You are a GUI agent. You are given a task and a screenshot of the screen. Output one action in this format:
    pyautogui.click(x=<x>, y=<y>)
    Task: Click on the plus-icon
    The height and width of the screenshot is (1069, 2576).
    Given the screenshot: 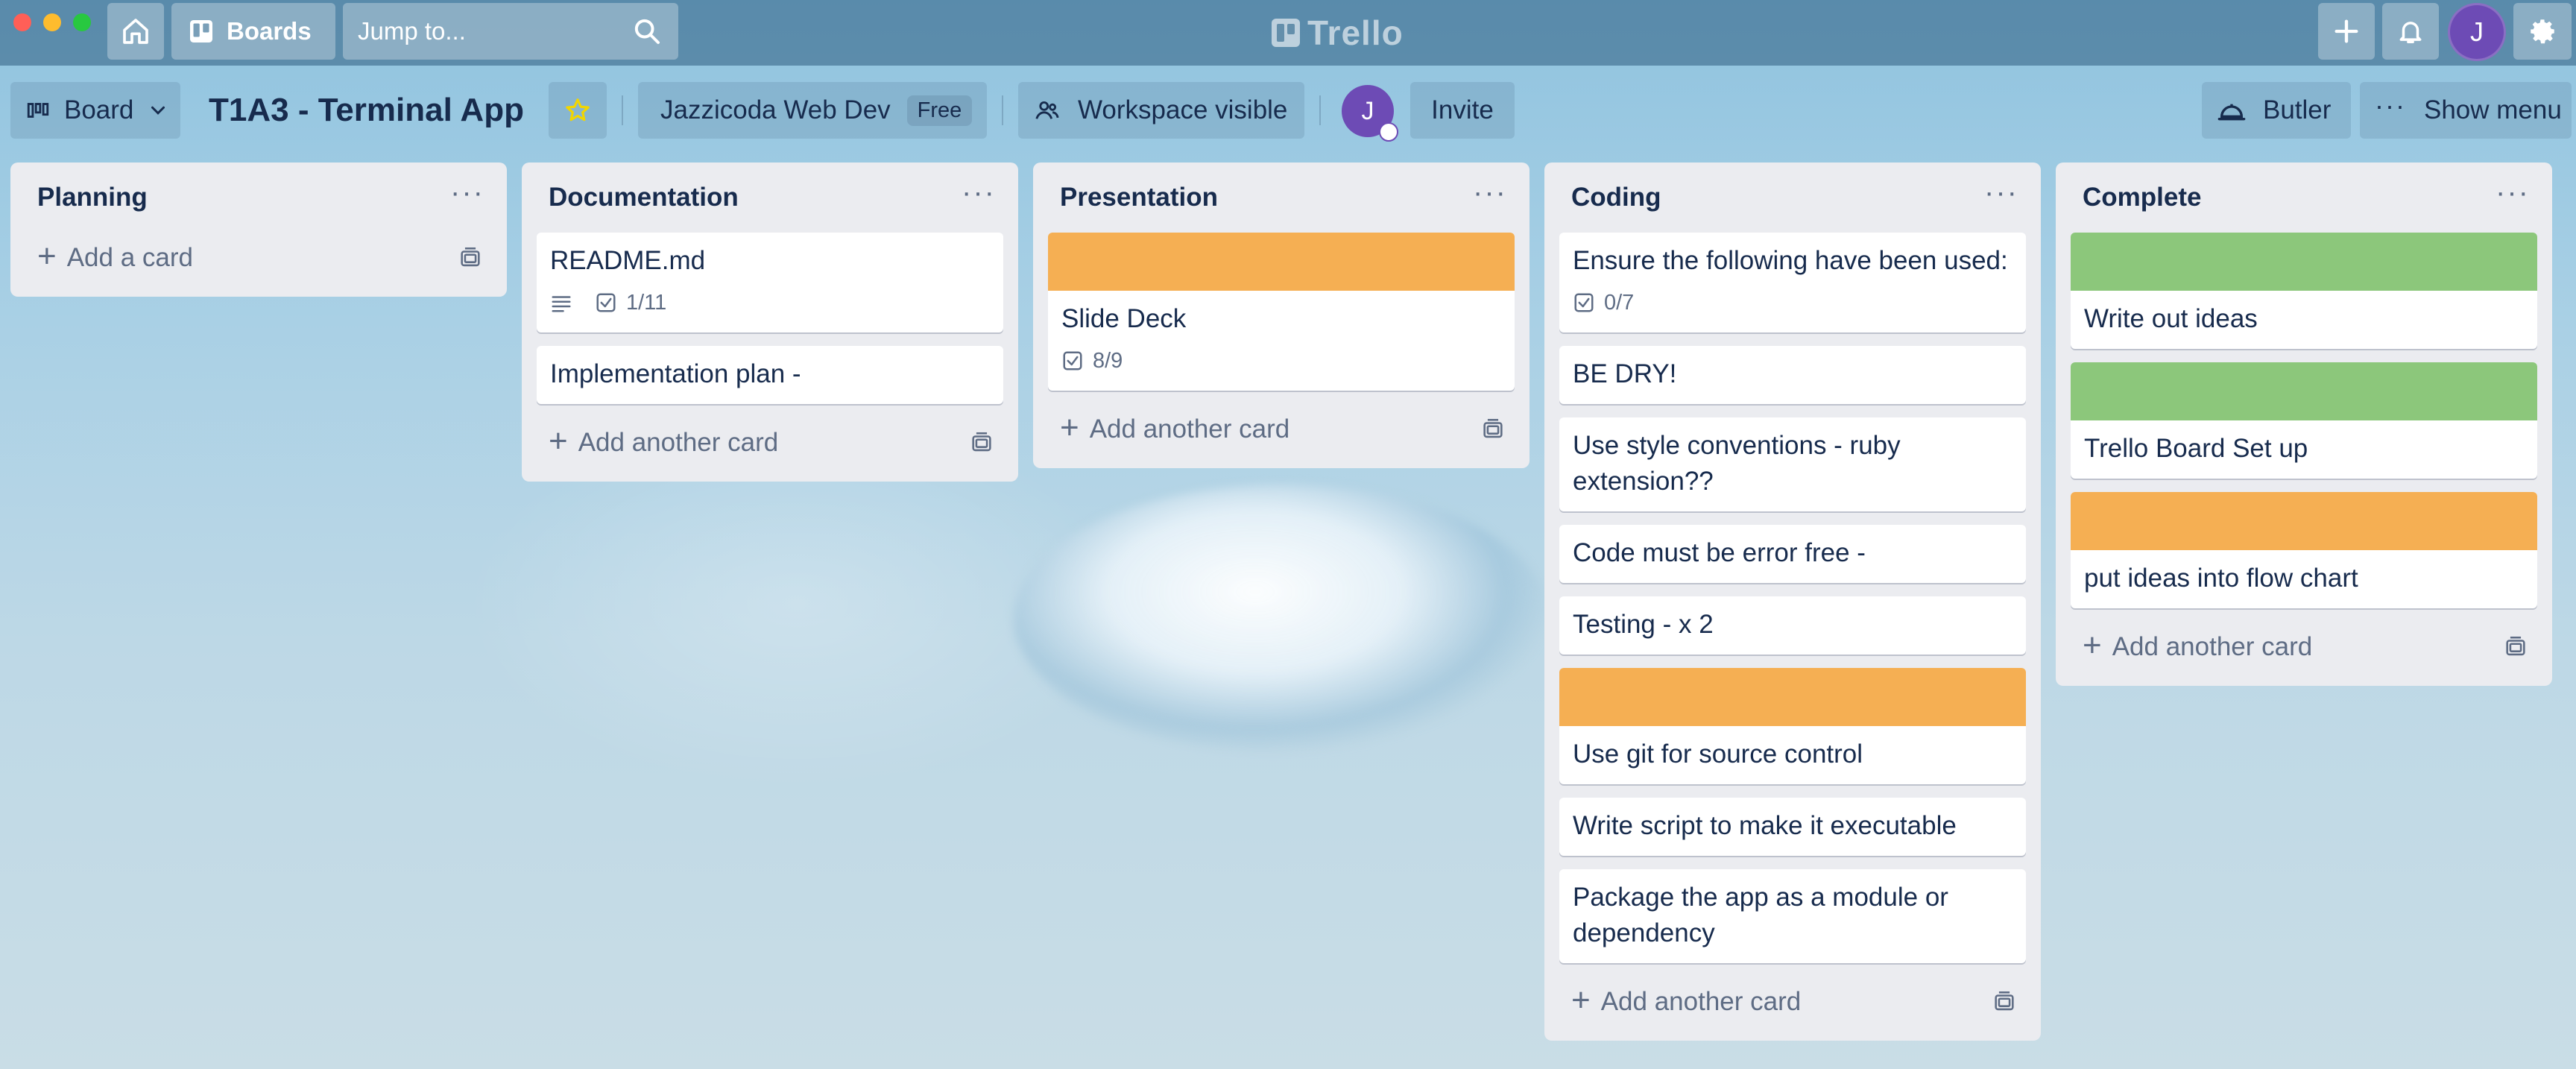 What is the action you would take?
    pyautogui.click(x=2346, y=31)
    